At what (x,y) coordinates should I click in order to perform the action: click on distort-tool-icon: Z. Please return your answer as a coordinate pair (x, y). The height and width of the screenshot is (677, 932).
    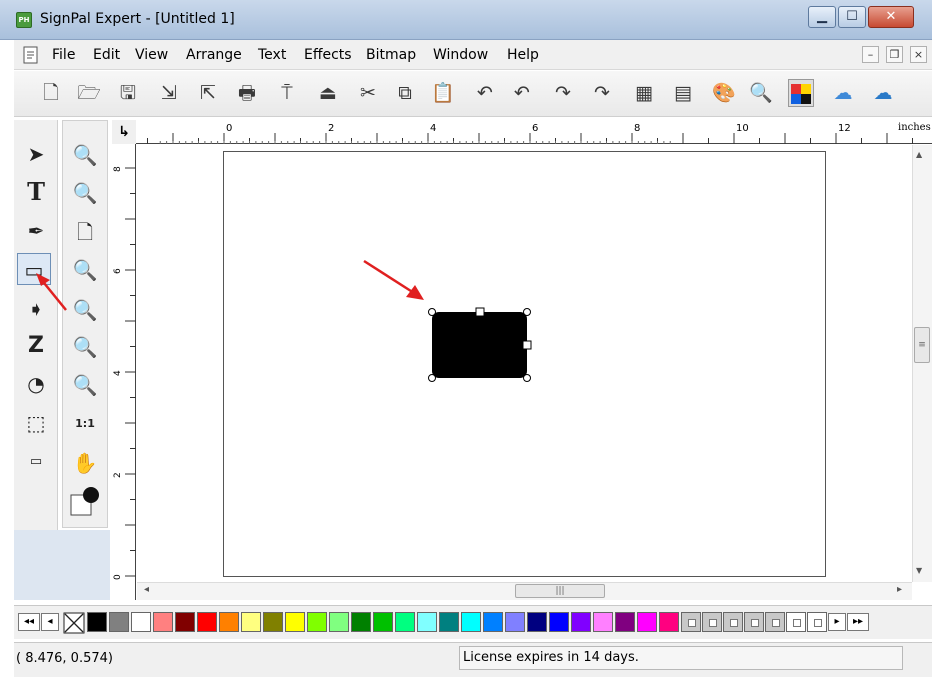
    Looking at the image, I should click on (36, 346).